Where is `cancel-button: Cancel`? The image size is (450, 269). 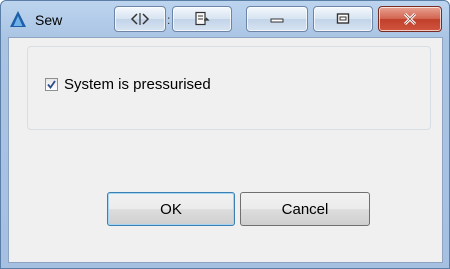 cancel-button: Cancel is located at coordinates (305, 209).